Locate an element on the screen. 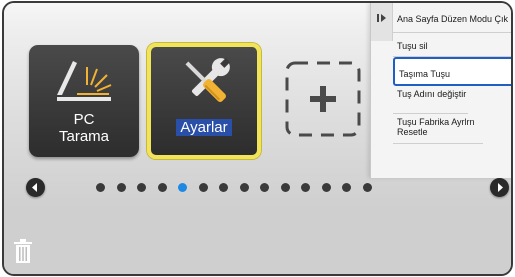 The image size is (515, 277). next-page-button is located at coordinates (499, 187).